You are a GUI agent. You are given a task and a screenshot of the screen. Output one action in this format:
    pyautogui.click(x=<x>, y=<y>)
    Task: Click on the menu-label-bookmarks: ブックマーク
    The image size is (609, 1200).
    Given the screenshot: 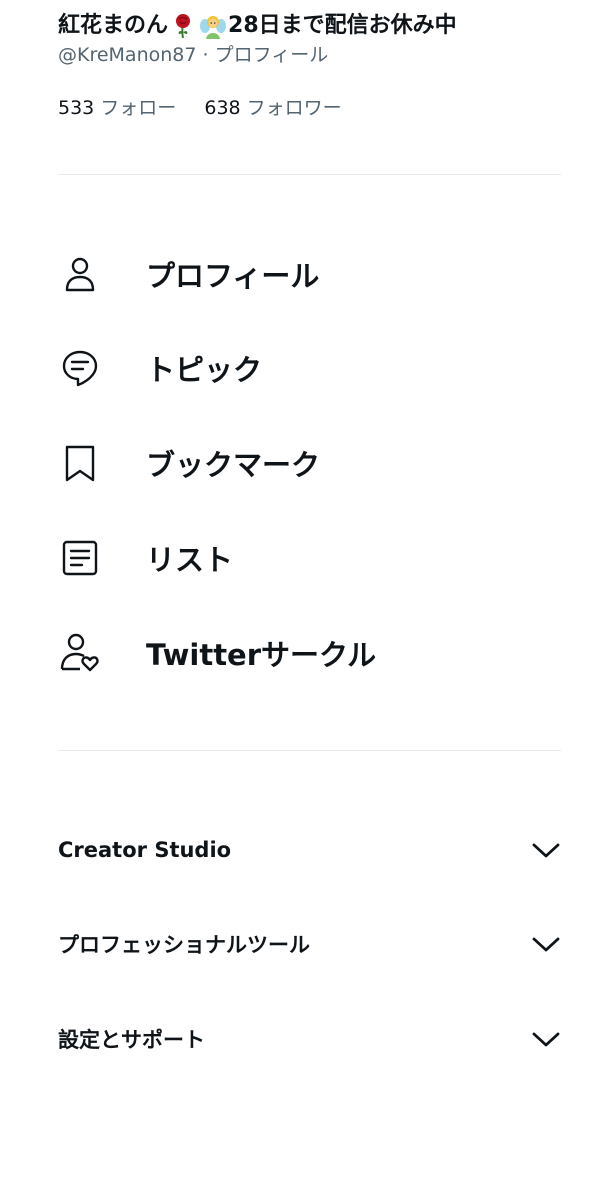 What is the action you would take?
    pyautogui.click(x=233, y=465)
    